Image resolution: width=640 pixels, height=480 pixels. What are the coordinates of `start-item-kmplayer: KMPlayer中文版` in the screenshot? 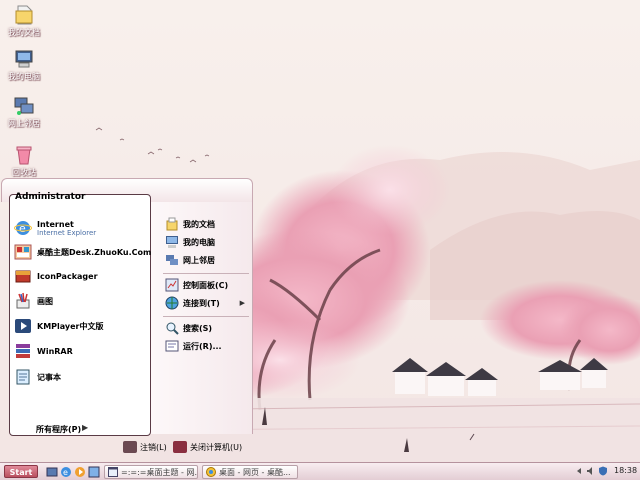 It's located at (81, 326).